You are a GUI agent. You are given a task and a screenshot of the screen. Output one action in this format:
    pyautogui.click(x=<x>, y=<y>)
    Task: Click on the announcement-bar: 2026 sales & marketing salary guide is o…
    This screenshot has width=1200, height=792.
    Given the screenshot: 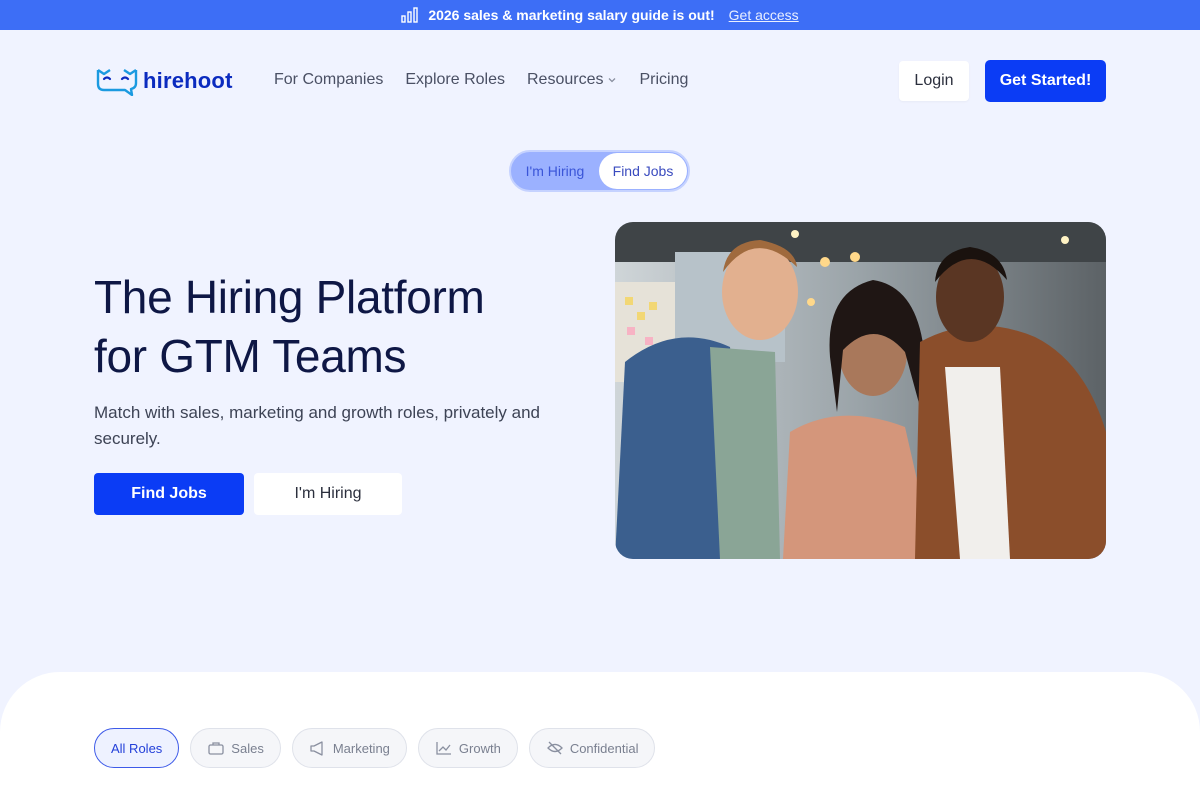 What is the action you would take?
    pyautogui.click(x=600, y=15)
    